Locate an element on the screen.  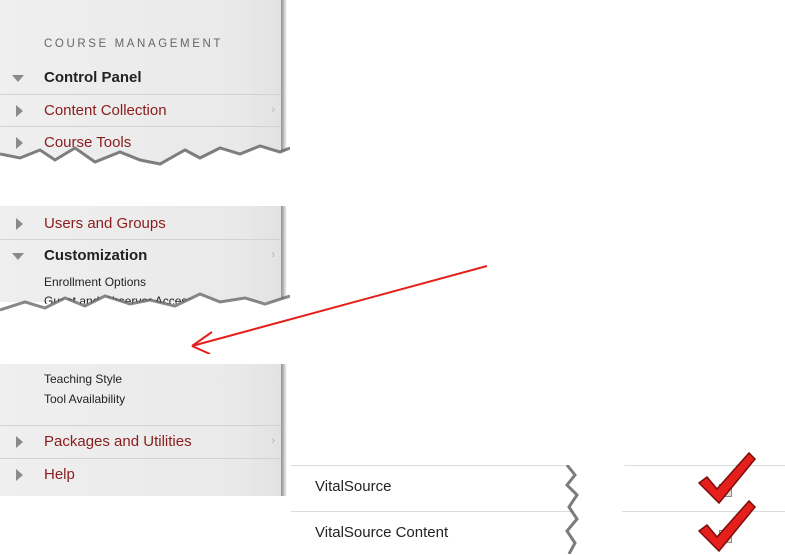
menu-item-packages-and-utilities: Packages and Utilities › is located at coordinates (140, 441).